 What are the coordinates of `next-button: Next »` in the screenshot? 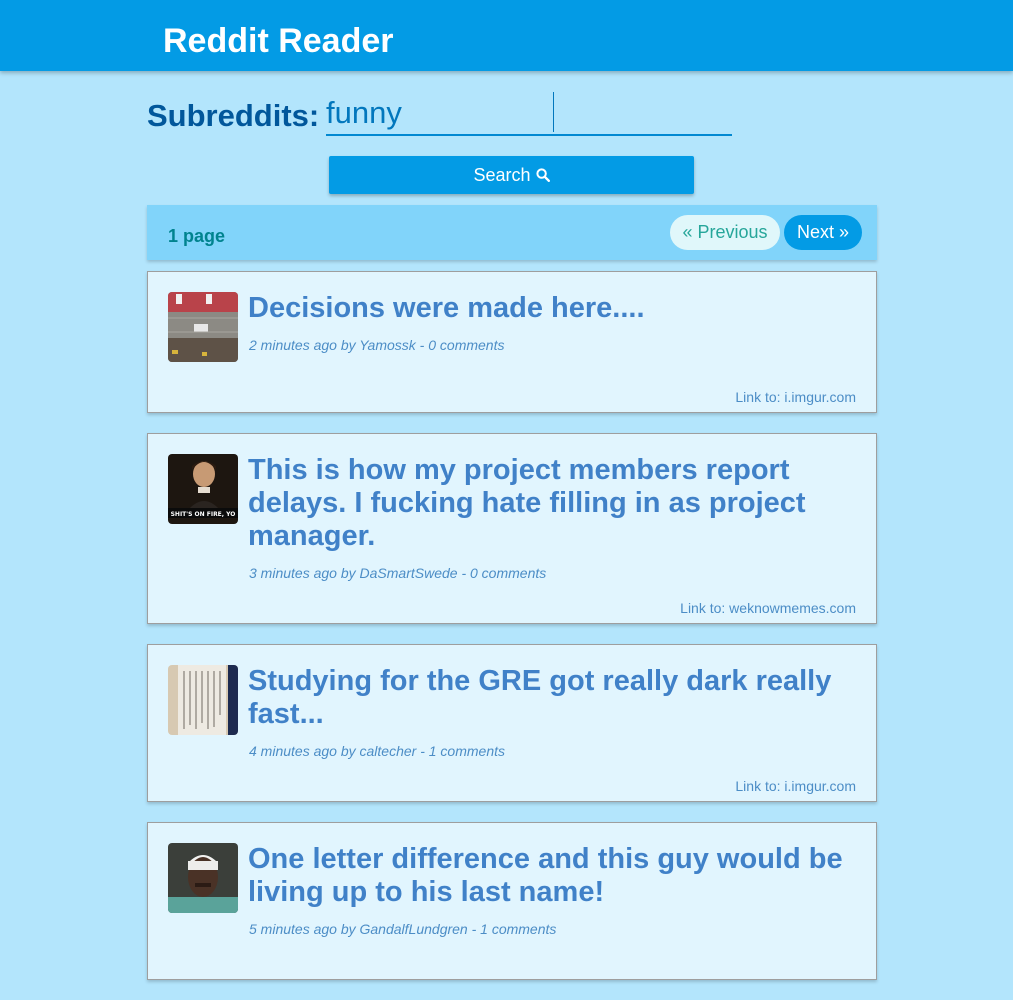 It's located at (823, 232).